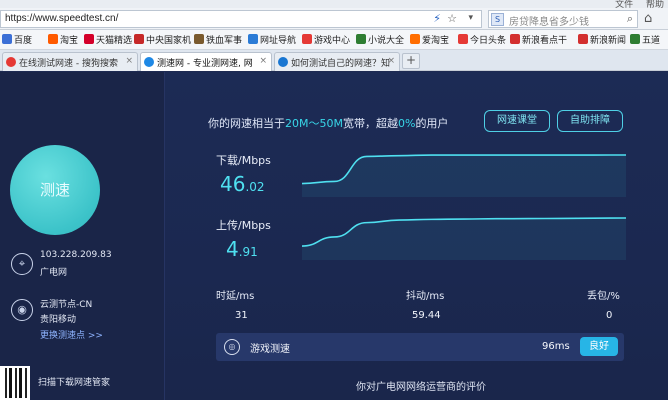 The width and height of the screenshot is (668, 400). I want to click on latency-label: 时延/ms, so click(235, 296).